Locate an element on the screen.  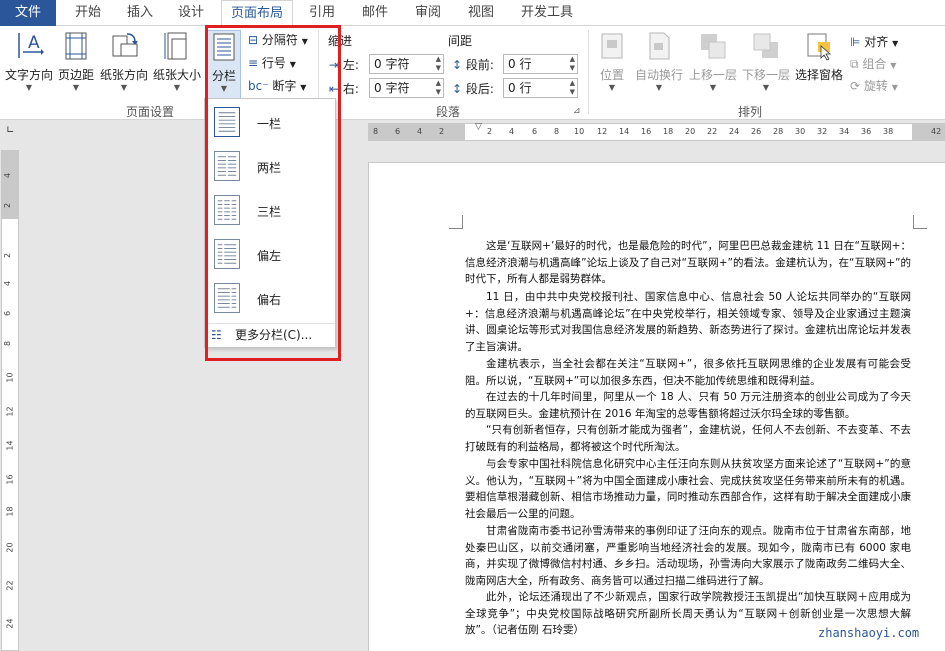
bring-forward-button: 上移一层 ▼ is located at coordinates (713, 61).